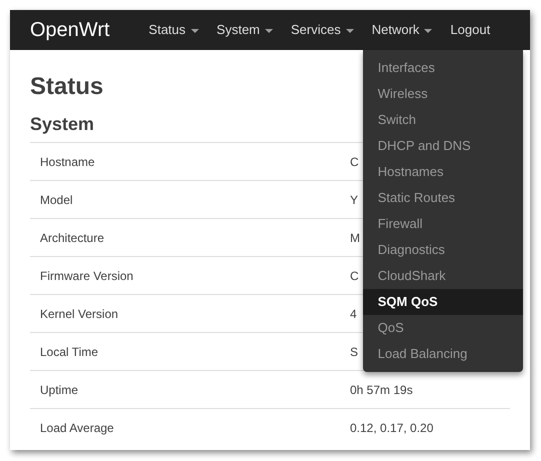  Describe the element at coordinates (79, 314) in the screenshot. I see `row-label: Kernel Version` at that location.